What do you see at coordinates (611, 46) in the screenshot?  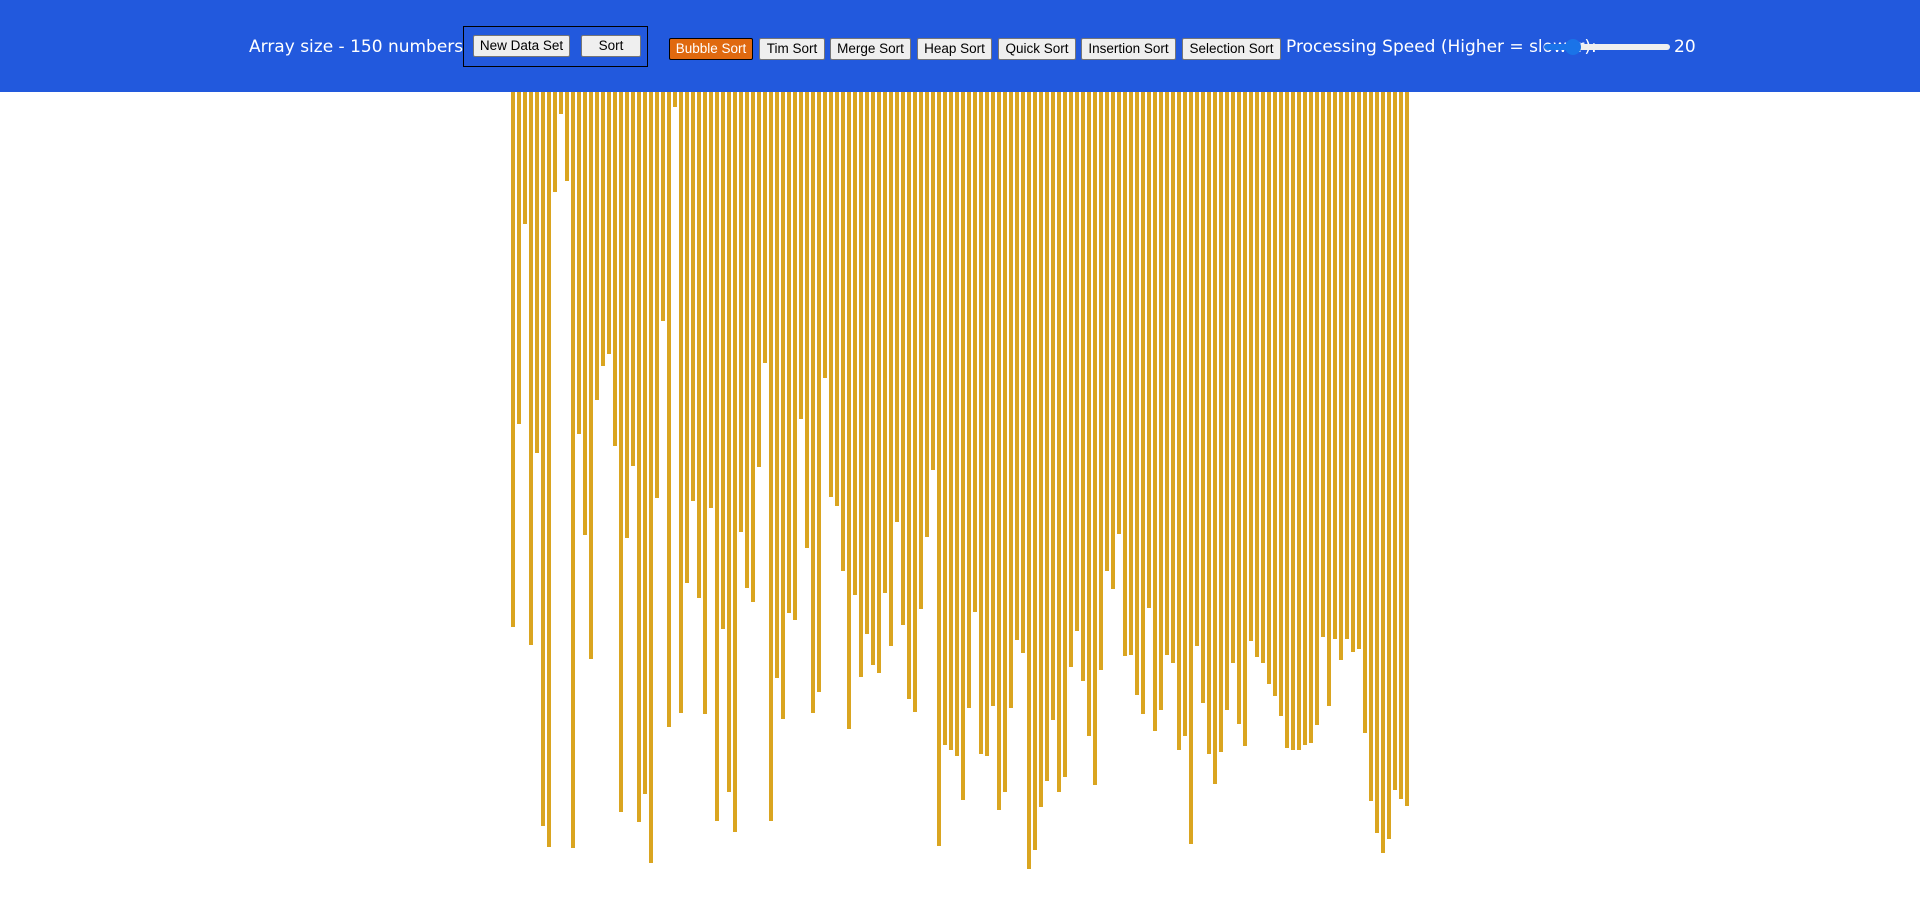 I see `sort-button: Sort` at bounding box center [611, 46].